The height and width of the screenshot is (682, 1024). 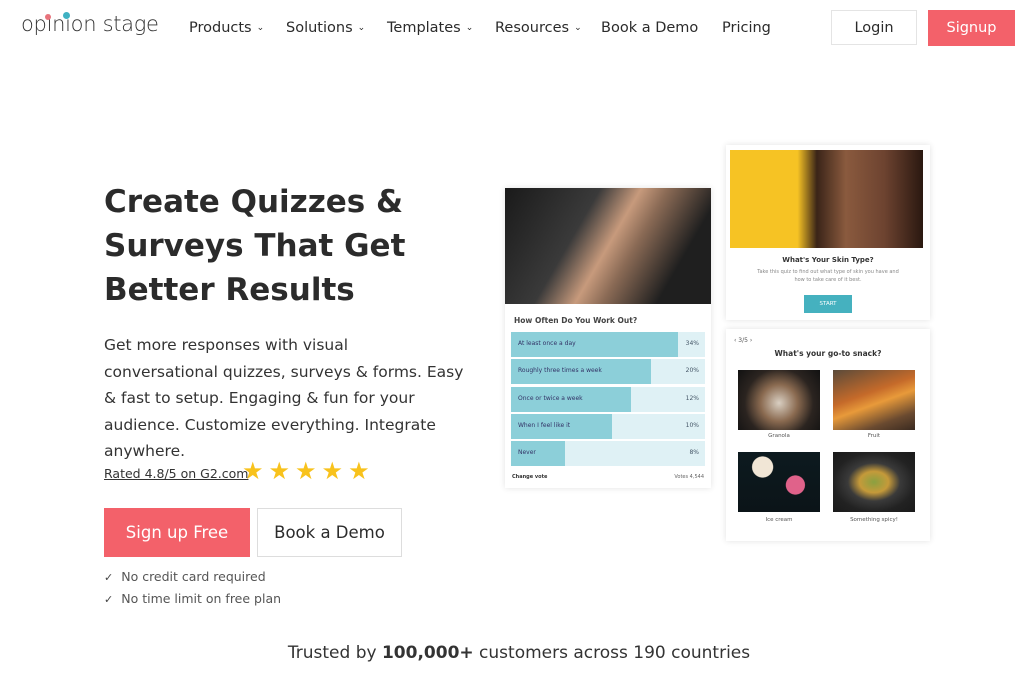 What do you see at coordinates (874, 27) in the screenshot?
I see `login-button: Login` at bounding box center [874, 27].